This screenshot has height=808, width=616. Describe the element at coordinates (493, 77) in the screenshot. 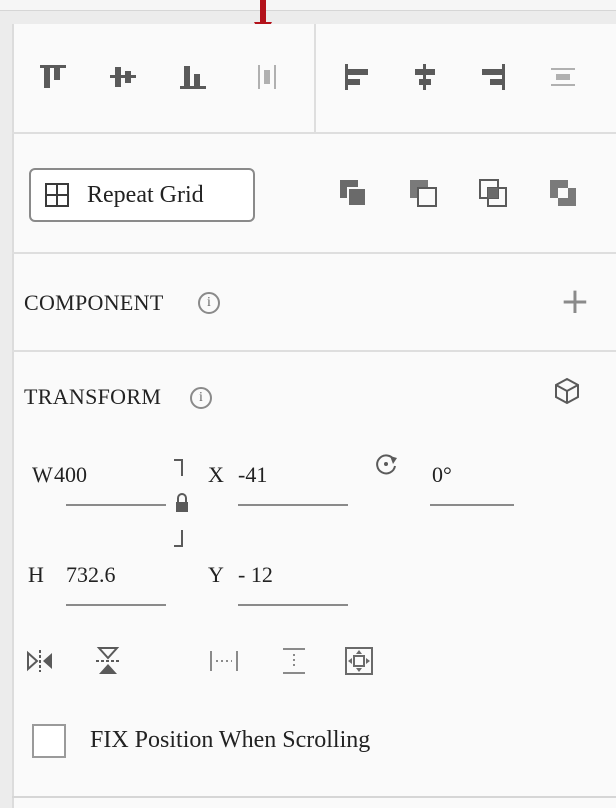

I see `align-right-icon` at that location.